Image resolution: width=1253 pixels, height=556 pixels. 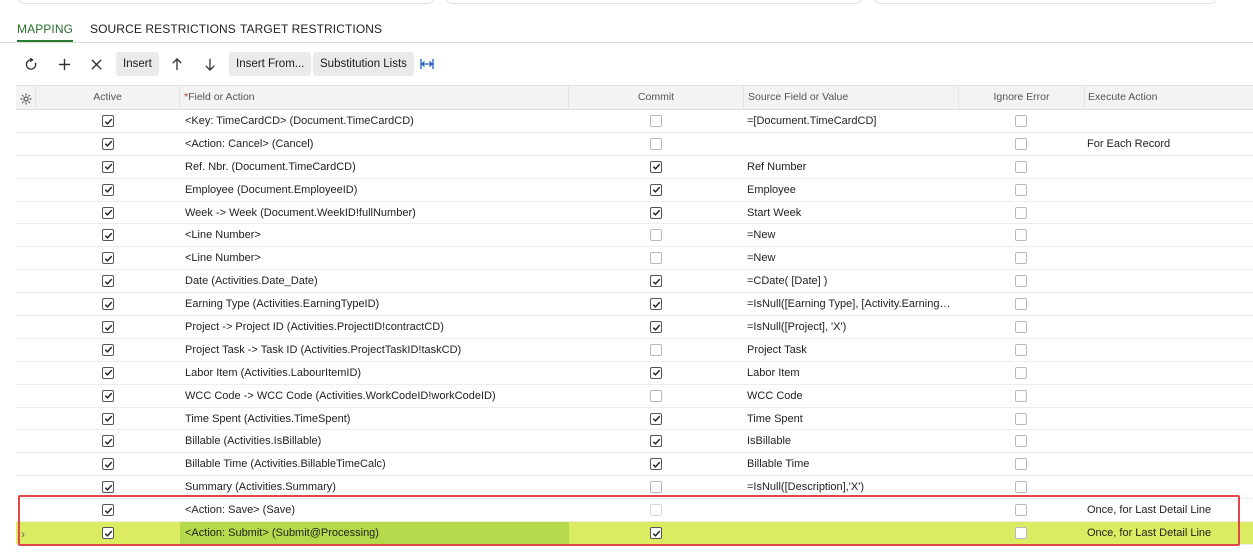 I want to click on source-cell: Project Task, so click(x=849, y=350).